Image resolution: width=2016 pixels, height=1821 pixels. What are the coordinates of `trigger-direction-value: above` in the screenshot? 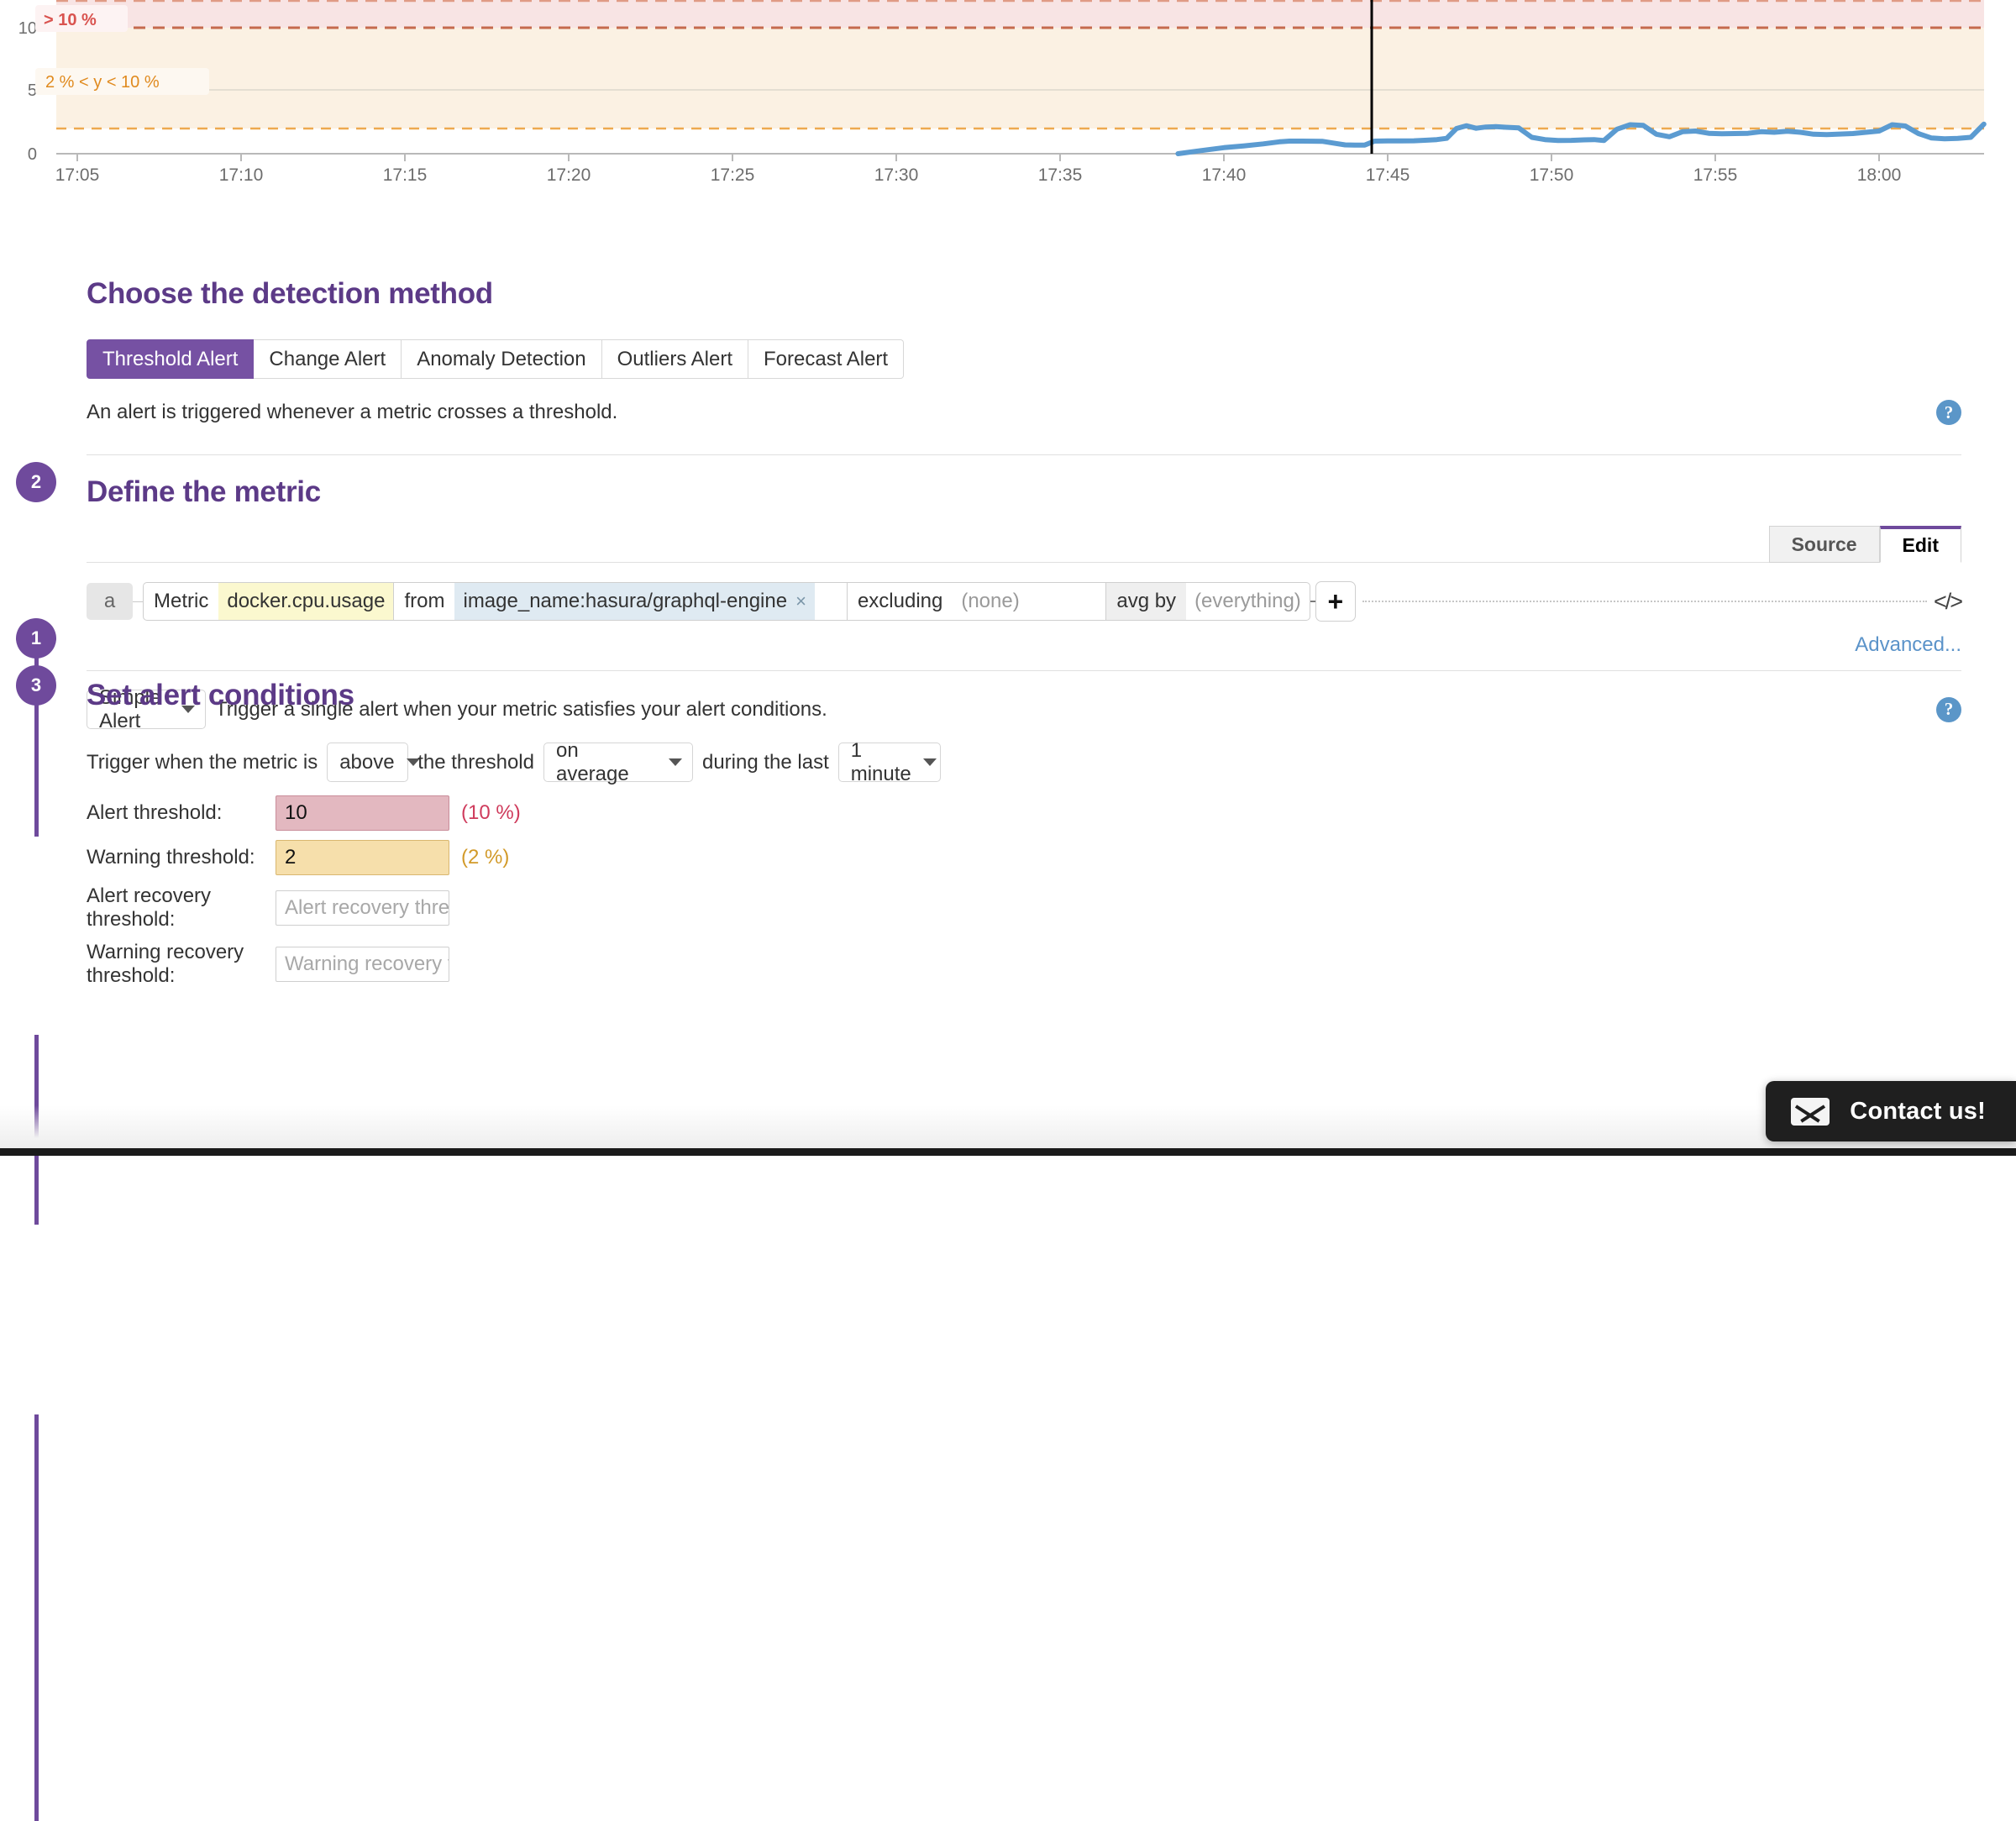 It's located at (367, 762).